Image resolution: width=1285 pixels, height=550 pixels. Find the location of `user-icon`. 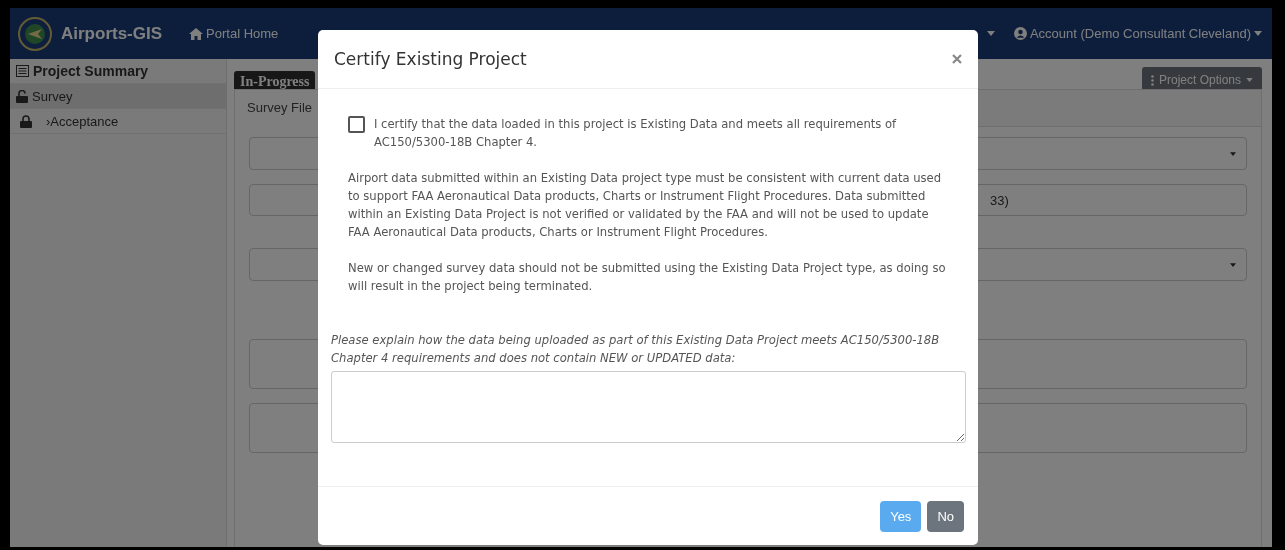

user-icon is located at coordinates (1020, 33).